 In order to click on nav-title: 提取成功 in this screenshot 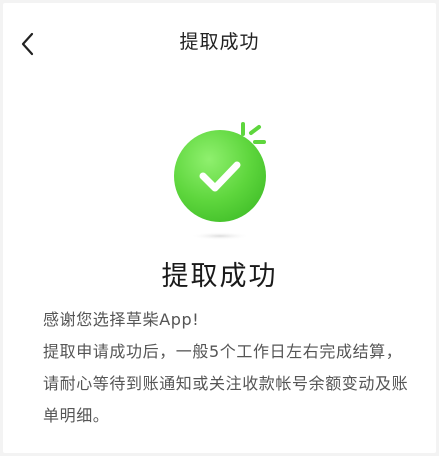, I will do `click(219, 42)`.